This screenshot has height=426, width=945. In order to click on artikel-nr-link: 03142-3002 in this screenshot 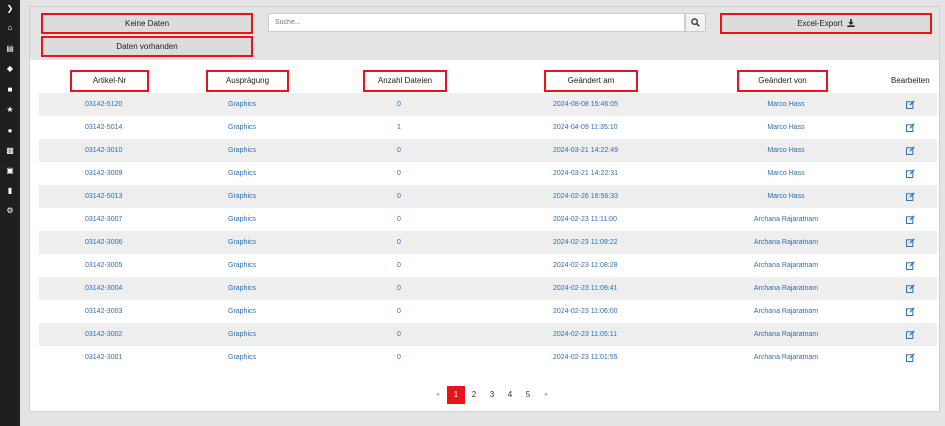, I will do `click(103, 334)`.